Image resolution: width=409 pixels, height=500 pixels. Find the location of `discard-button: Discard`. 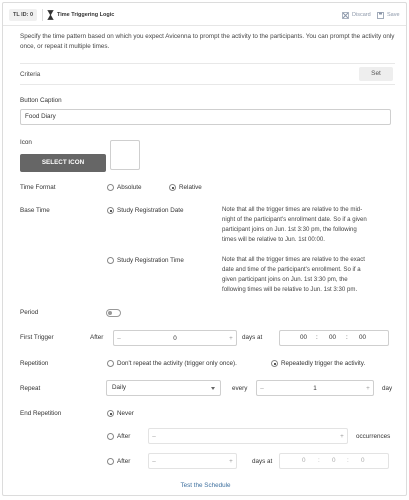

discard-button: Discard is located at coordinates (356, 15).